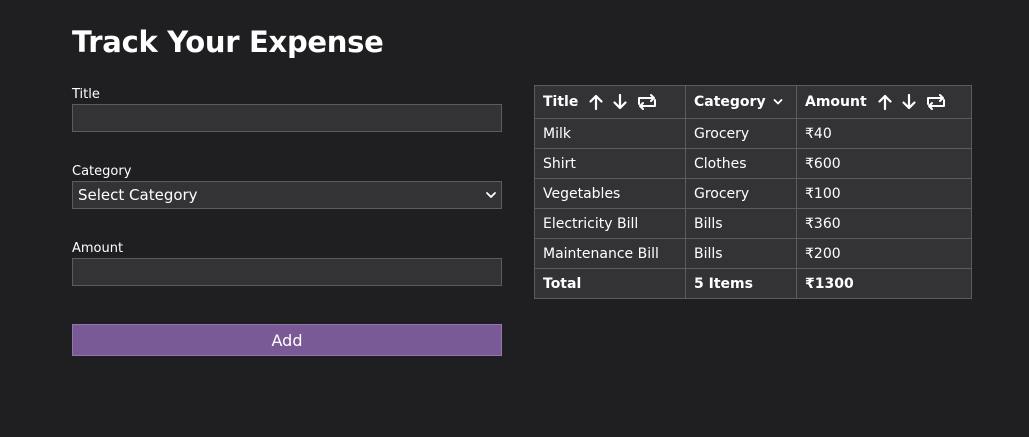  I want to click on table-row: Electricity Bill Bills ₹360, so click(753, 223).